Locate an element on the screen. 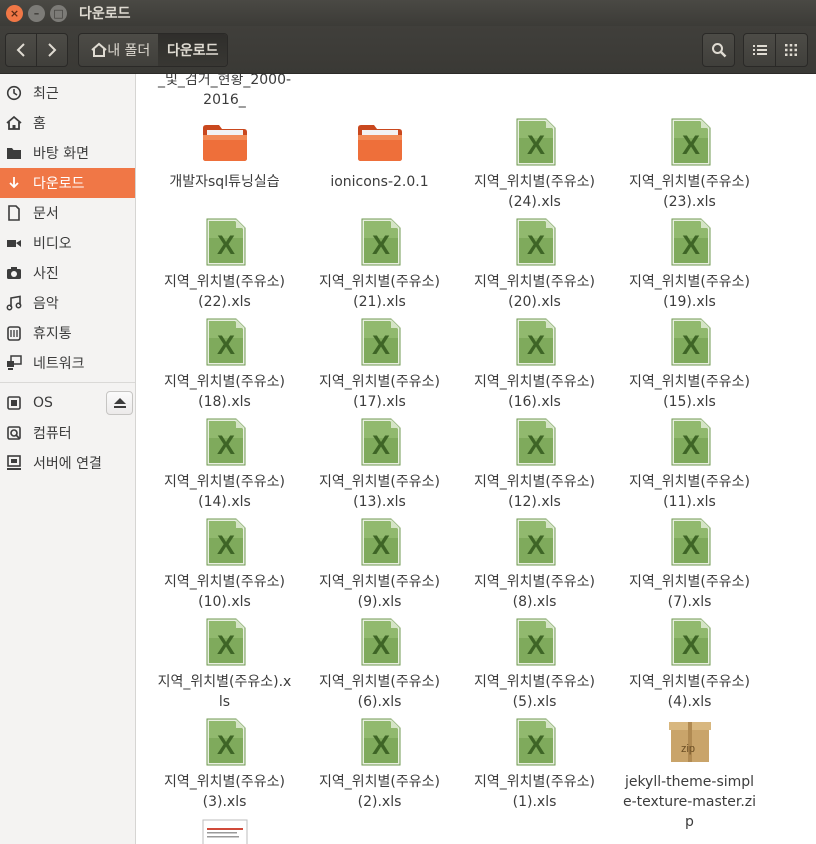 The width and height of the screenshot is (816, 844). grid-view-icon is located at coordinates (791, 50).